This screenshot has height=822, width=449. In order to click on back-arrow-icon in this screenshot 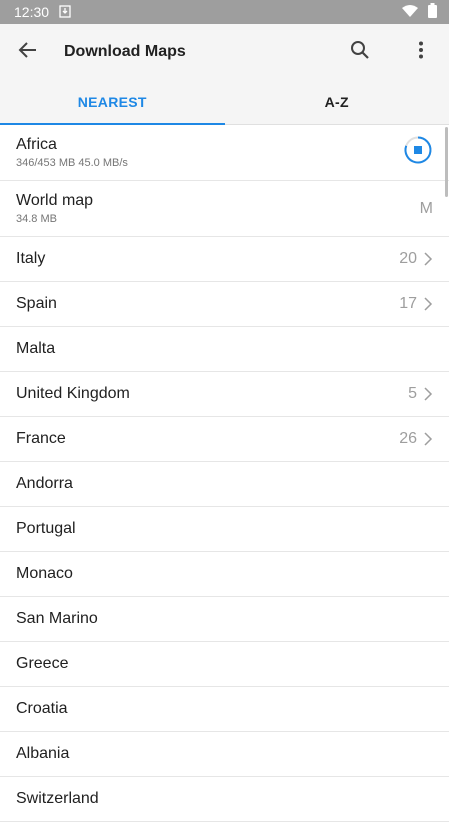, I will do `click(28, 52)`.